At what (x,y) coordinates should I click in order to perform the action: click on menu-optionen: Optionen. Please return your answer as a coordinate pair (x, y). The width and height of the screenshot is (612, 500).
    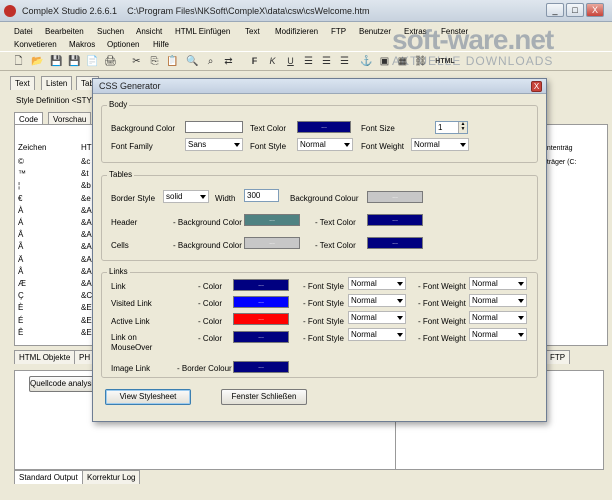
    Looking at the image, I should click on (123, 44).